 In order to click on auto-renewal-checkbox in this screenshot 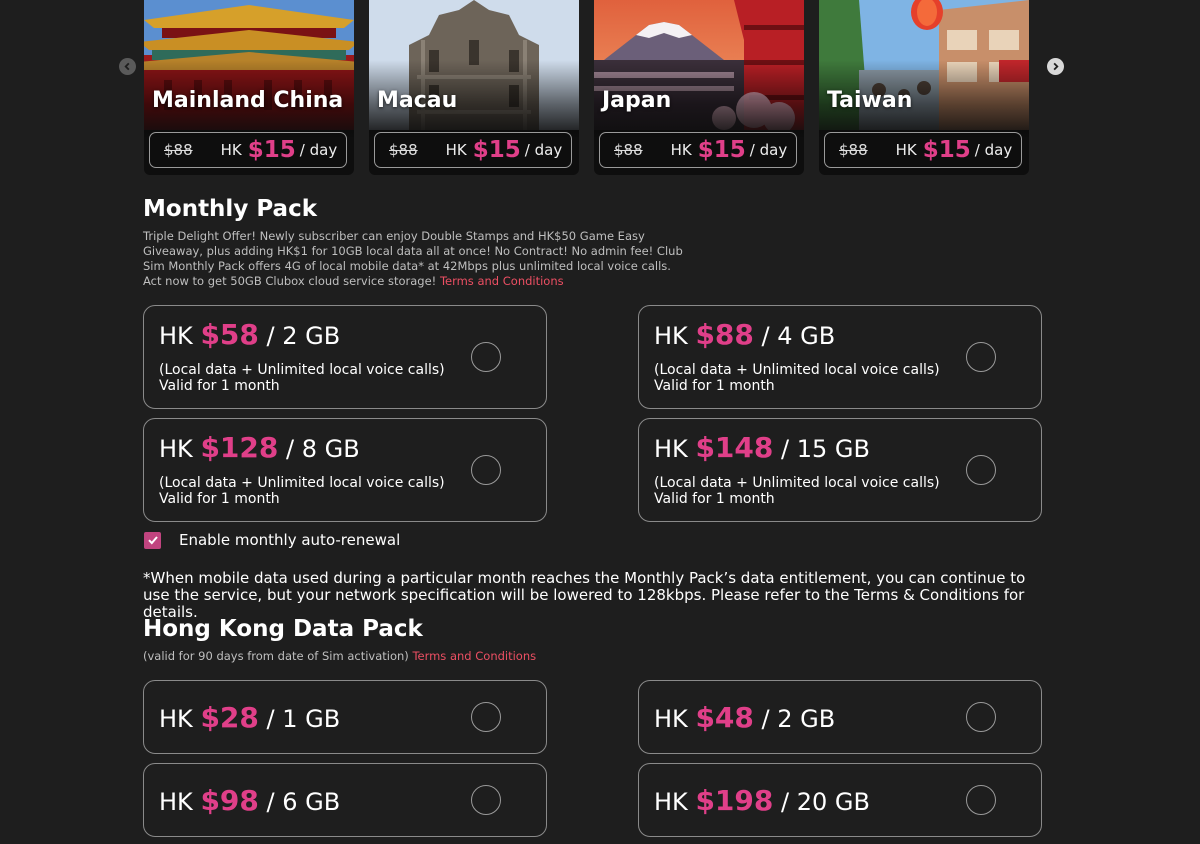, I will do `click(152, 540)`.